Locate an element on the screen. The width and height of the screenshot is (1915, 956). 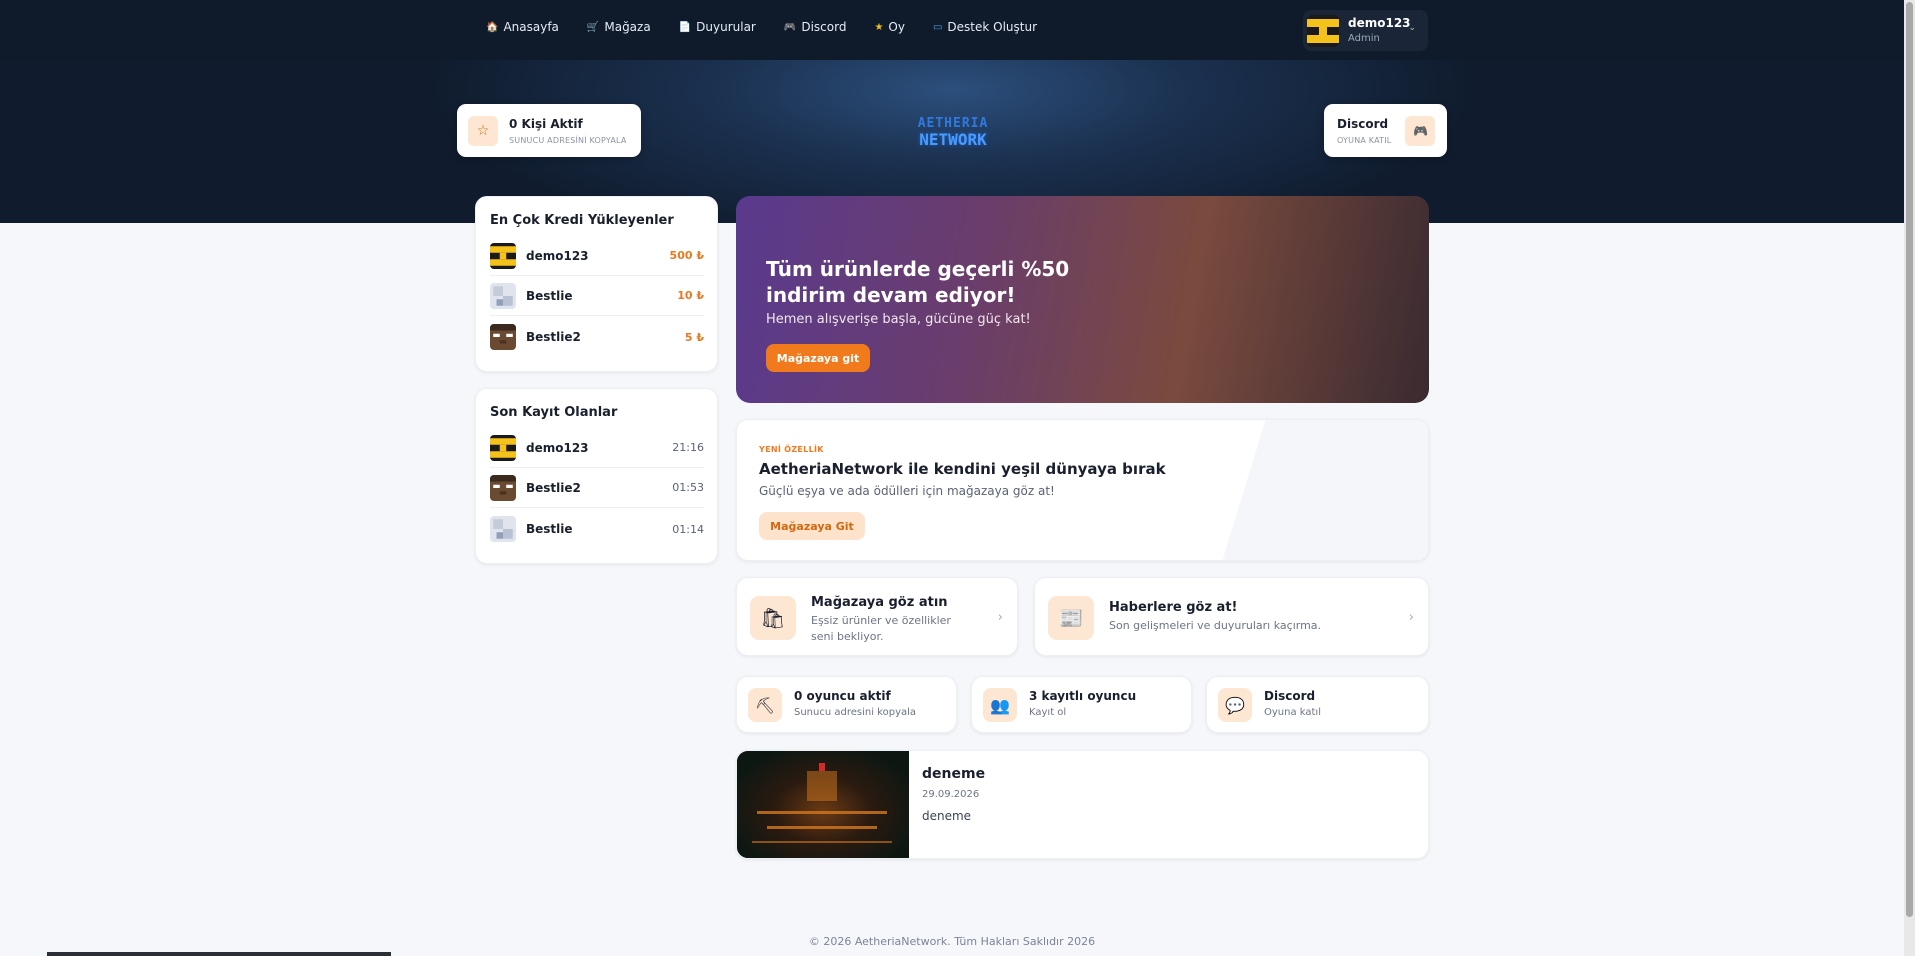
list-item: Bestlie2 01:53 is located at coordinates (597, 488).